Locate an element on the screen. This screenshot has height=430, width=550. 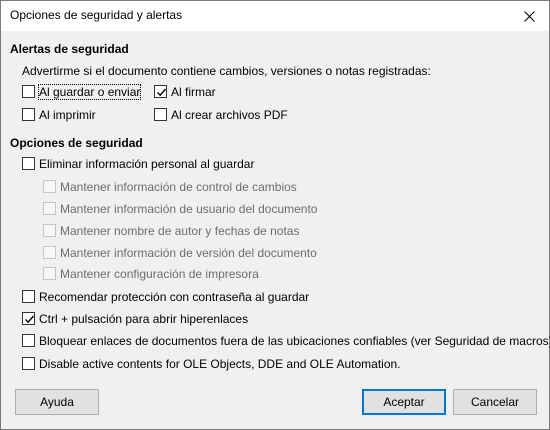
checkbox-control-cambios is located at coordinates (49, 186).